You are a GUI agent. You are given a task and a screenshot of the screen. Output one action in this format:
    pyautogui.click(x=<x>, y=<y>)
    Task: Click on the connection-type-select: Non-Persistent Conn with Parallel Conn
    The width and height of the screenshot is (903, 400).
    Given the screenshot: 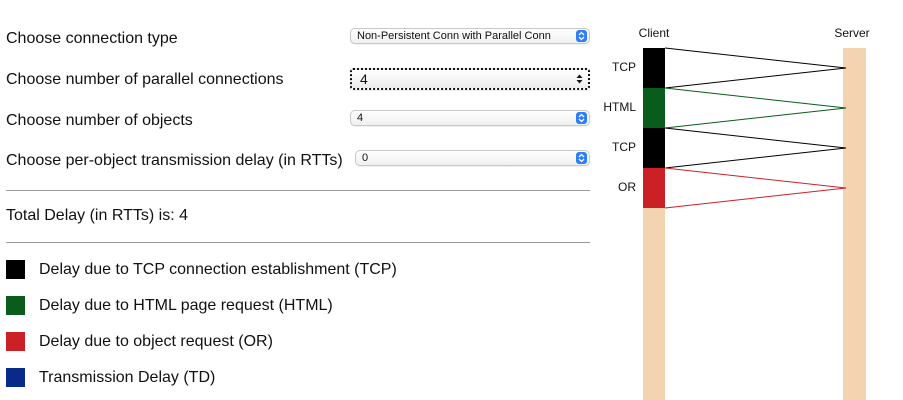 What is the action you would take?
    pyautogui.click(x=470, y=36)
    